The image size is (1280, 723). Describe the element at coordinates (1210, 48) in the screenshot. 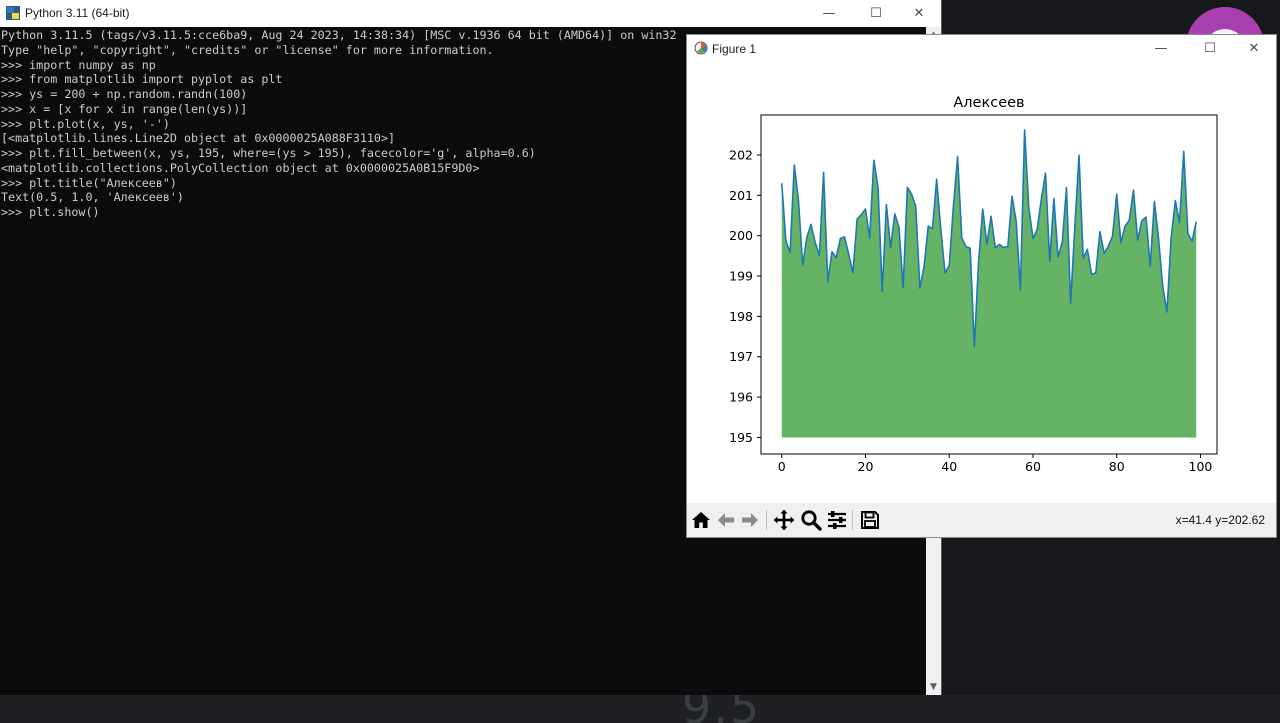

I see `figure-maximize-button: ☐` at that location.